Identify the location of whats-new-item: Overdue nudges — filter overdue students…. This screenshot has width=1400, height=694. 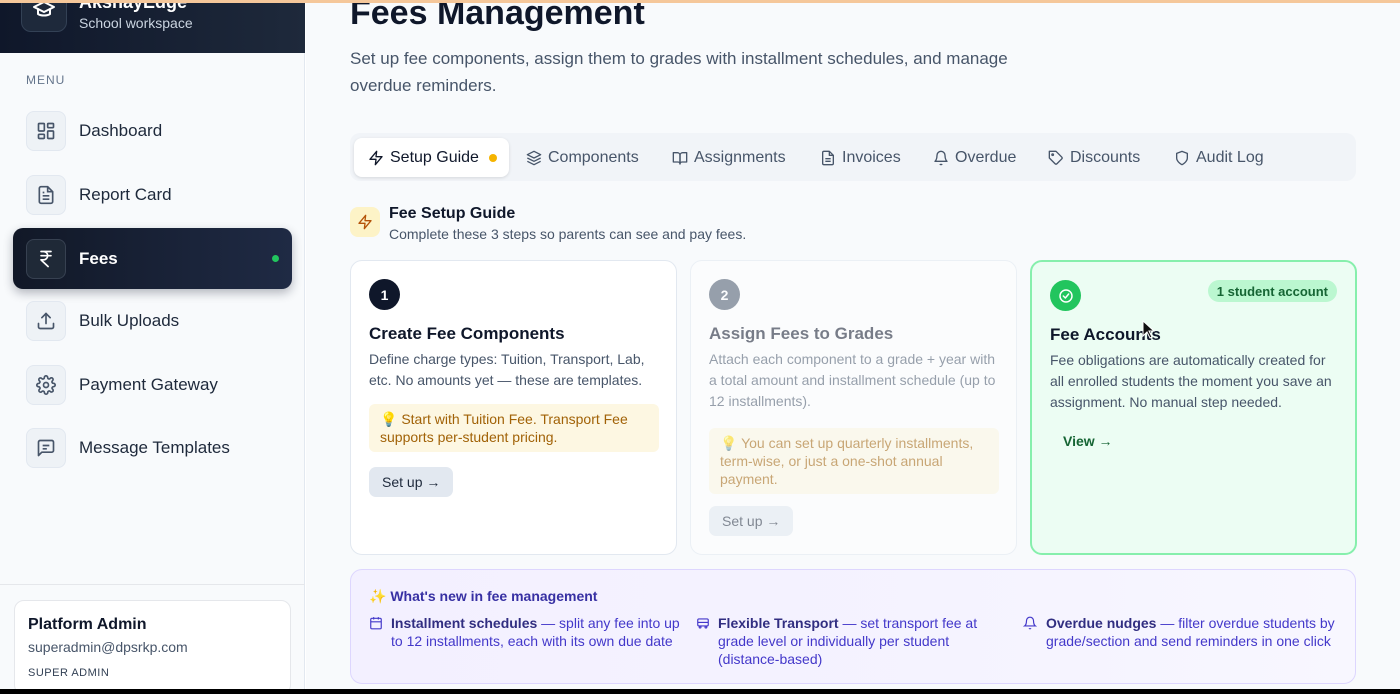
(1193, 632).